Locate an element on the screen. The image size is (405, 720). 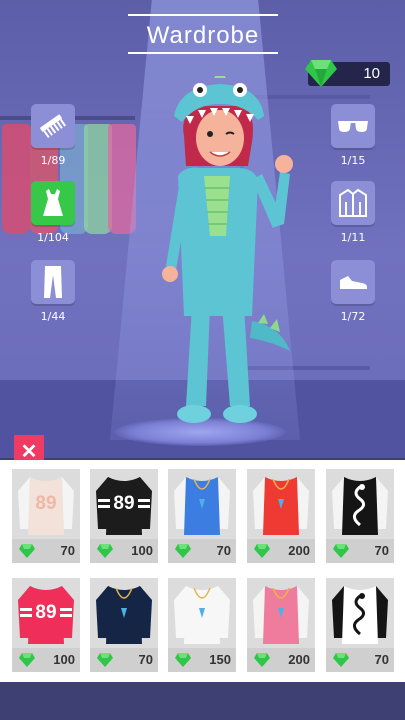
hanging-cloth is located at coordinates (16, 179).